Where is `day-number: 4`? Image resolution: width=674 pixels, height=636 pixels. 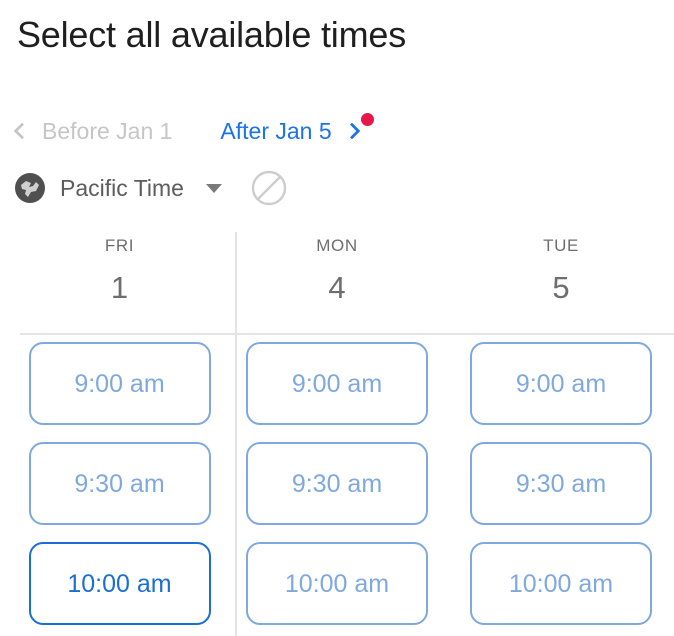
day-number: 4 is located at coordinates (337, 287).